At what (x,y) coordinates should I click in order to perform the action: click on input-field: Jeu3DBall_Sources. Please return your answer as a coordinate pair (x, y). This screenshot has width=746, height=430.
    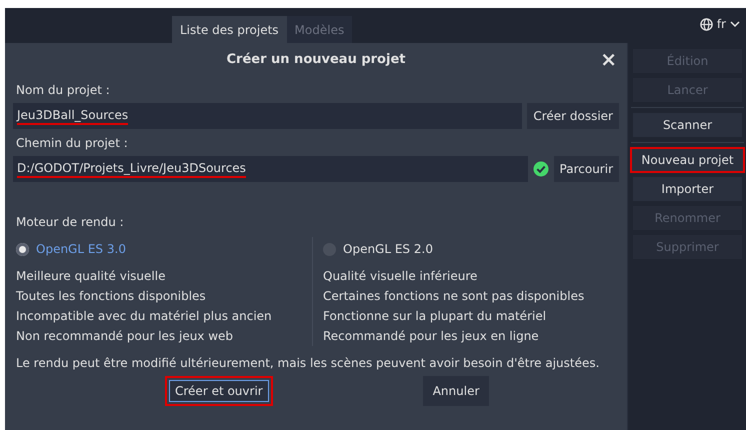
    Looking at the image, I should click on (267, 116).